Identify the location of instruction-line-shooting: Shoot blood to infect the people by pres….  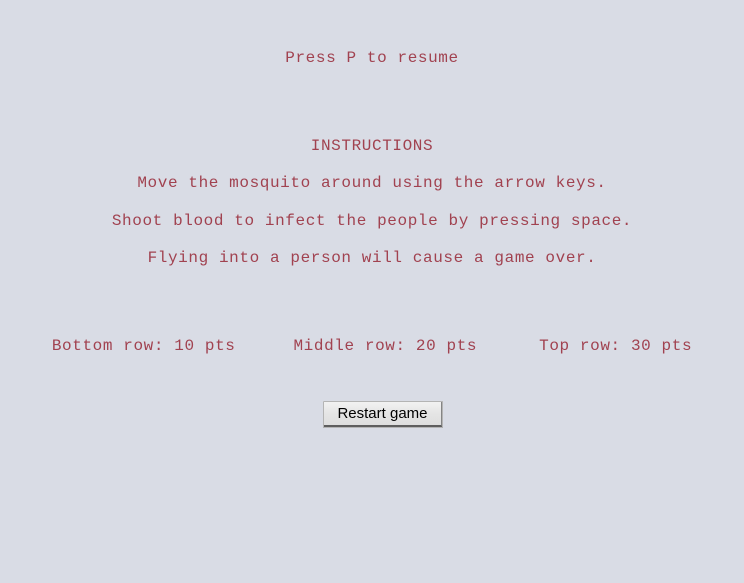
(372, 221).